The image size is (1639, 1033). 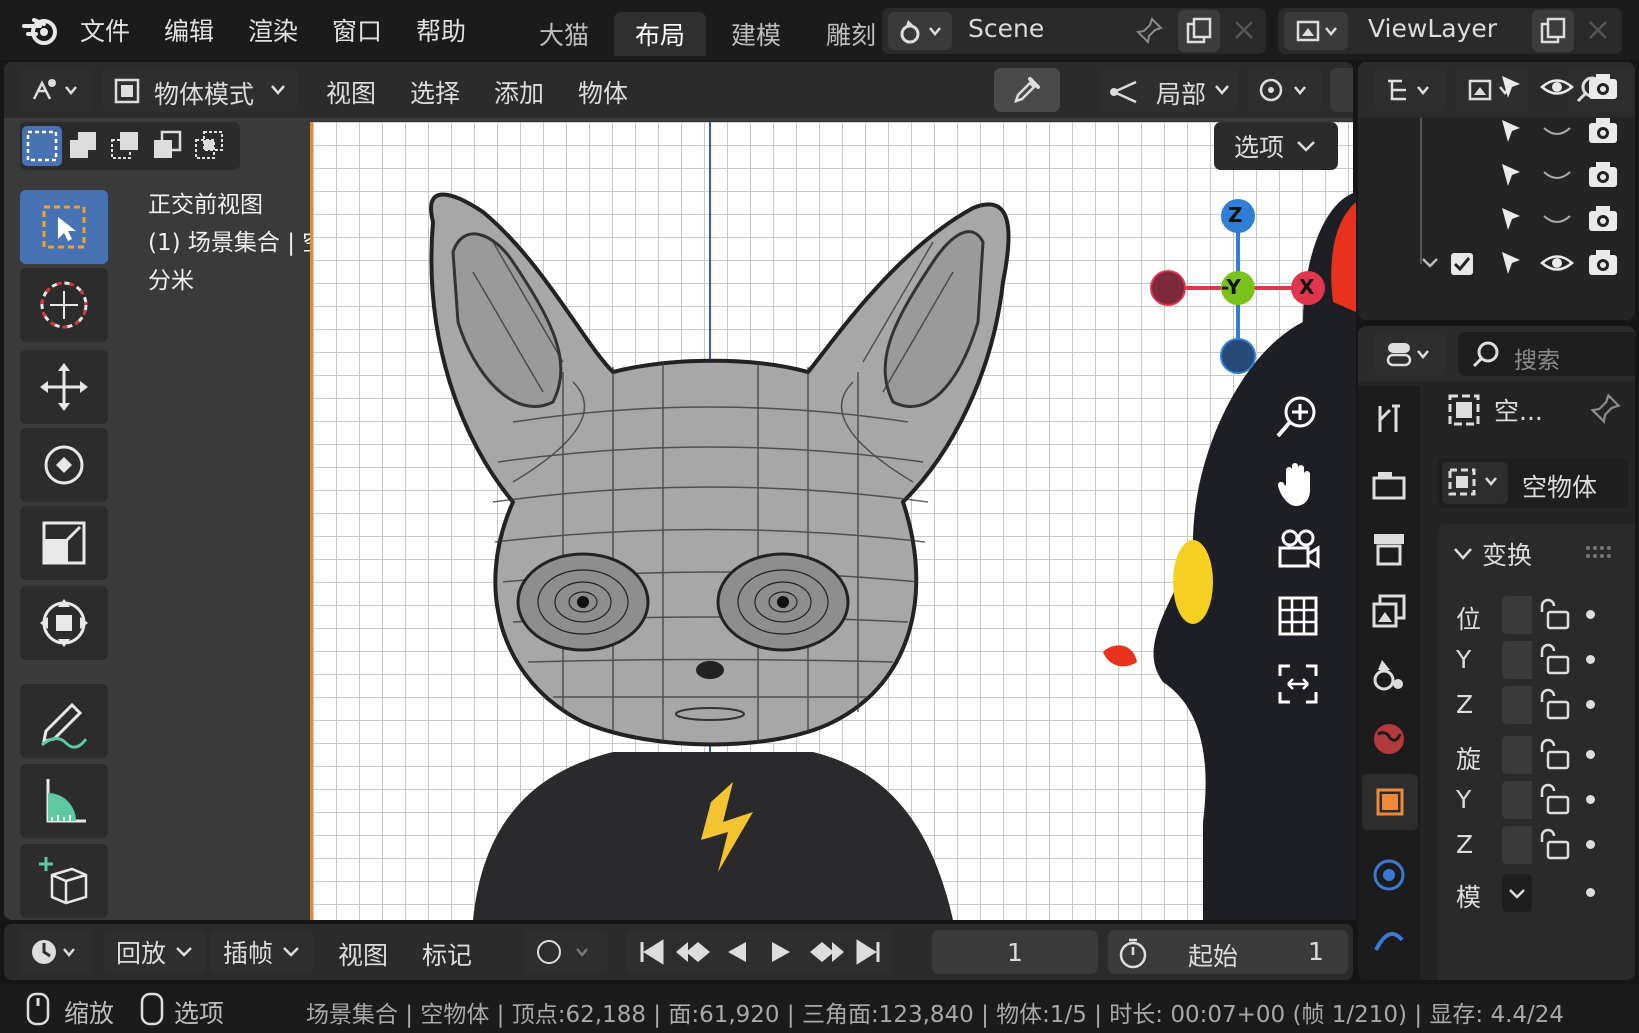 I want to click on scene-icon, so click(x=920, y=31).